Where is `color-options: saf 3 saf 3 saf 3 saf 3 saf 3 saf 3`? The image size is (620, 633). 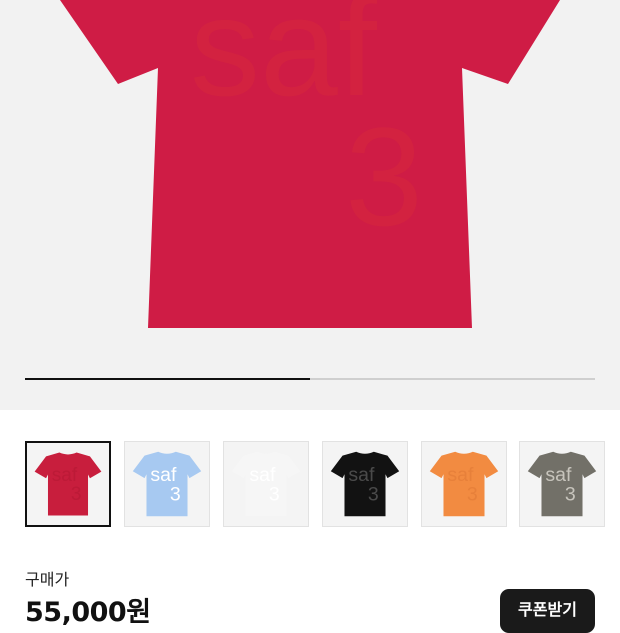 color-options: saf 3 saf 3 saf 3 saf 3 saf 3 saf 3 is located at coordinates (315, 484).